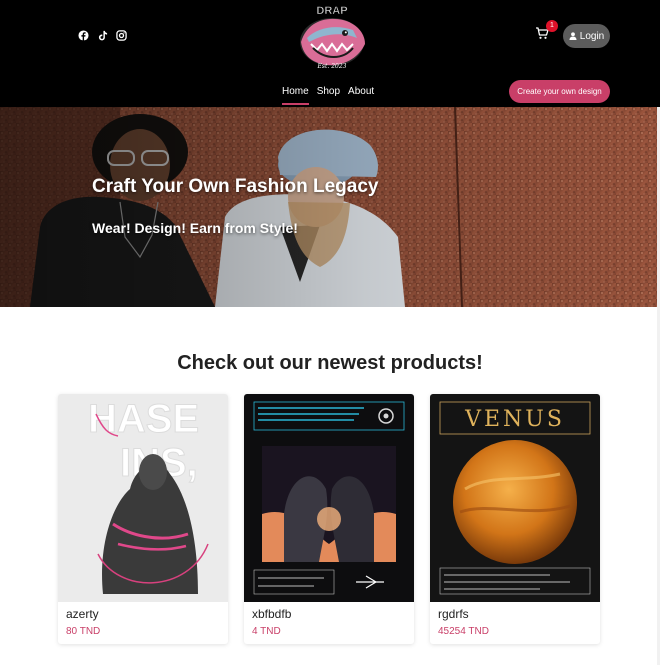 This screenshot has height=665, width=660. What do you see at coordinates (453, 614) in the screenshot?
I see `product-name: rgdrfs` at bounding box center [453, 614].